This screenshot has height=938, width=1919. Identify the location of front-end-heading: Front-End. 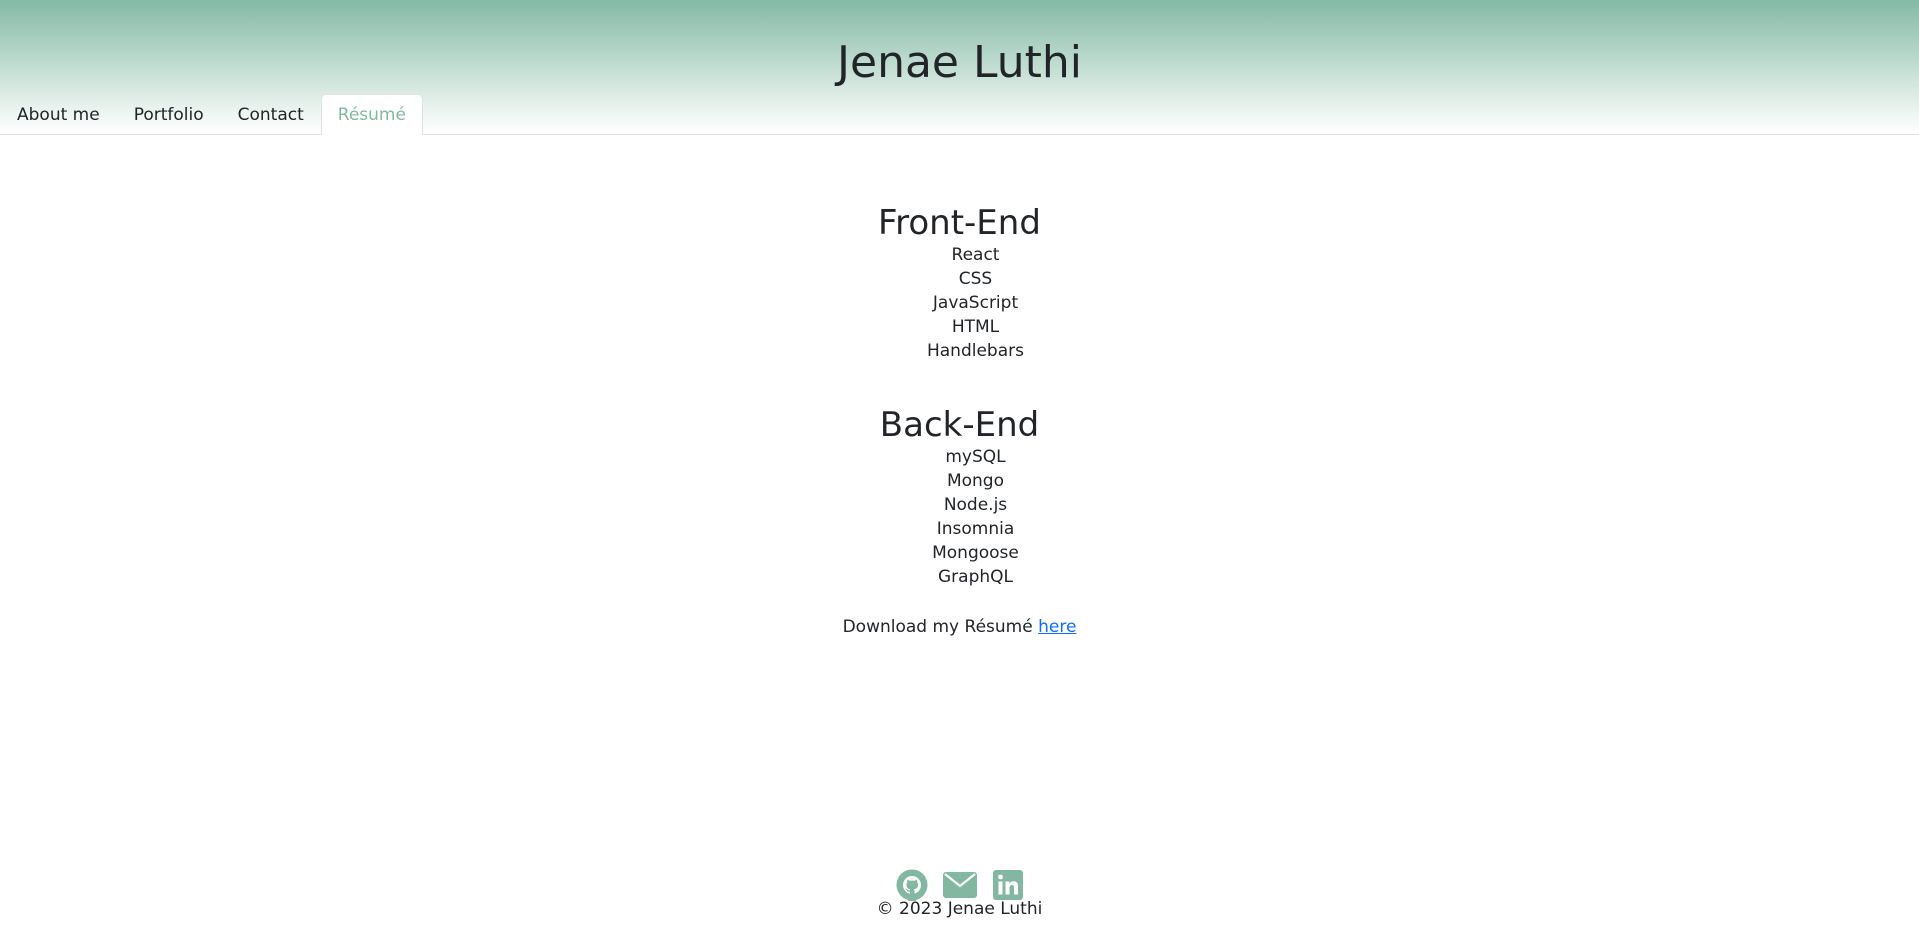
(959, 223).